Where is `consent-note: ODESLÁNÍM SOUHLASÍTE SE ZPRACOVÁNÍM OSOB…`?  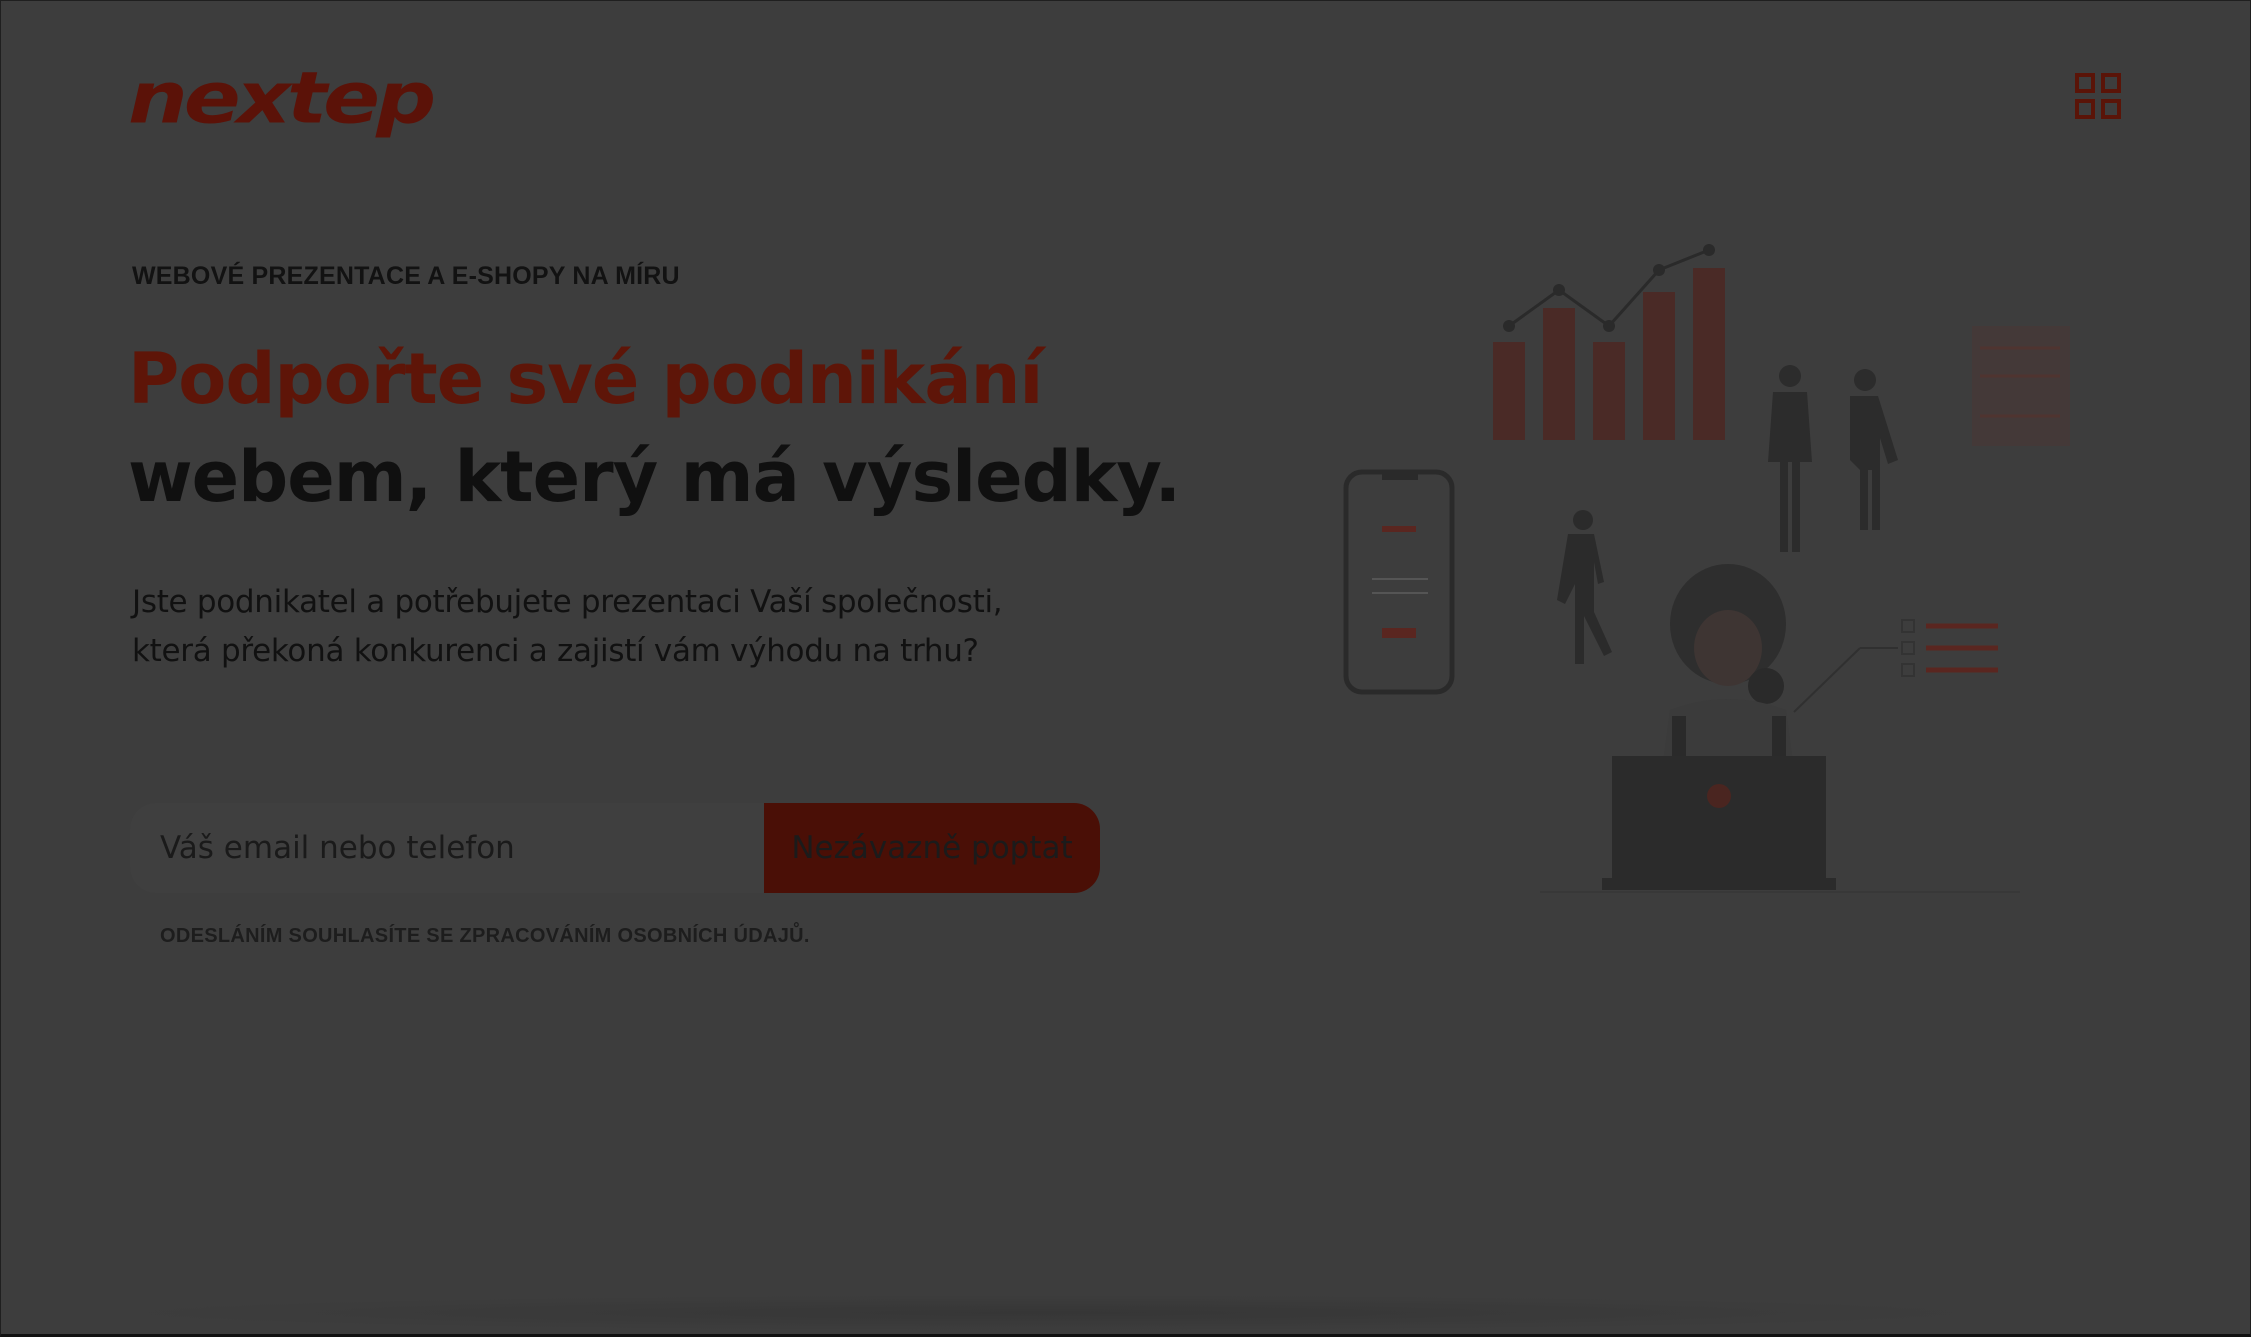
consent-note: ODESLÁNÍM SOUHLASÍTE SE ZPRACOVÁNÍM OSOB… is located at coordinates (485, 936).